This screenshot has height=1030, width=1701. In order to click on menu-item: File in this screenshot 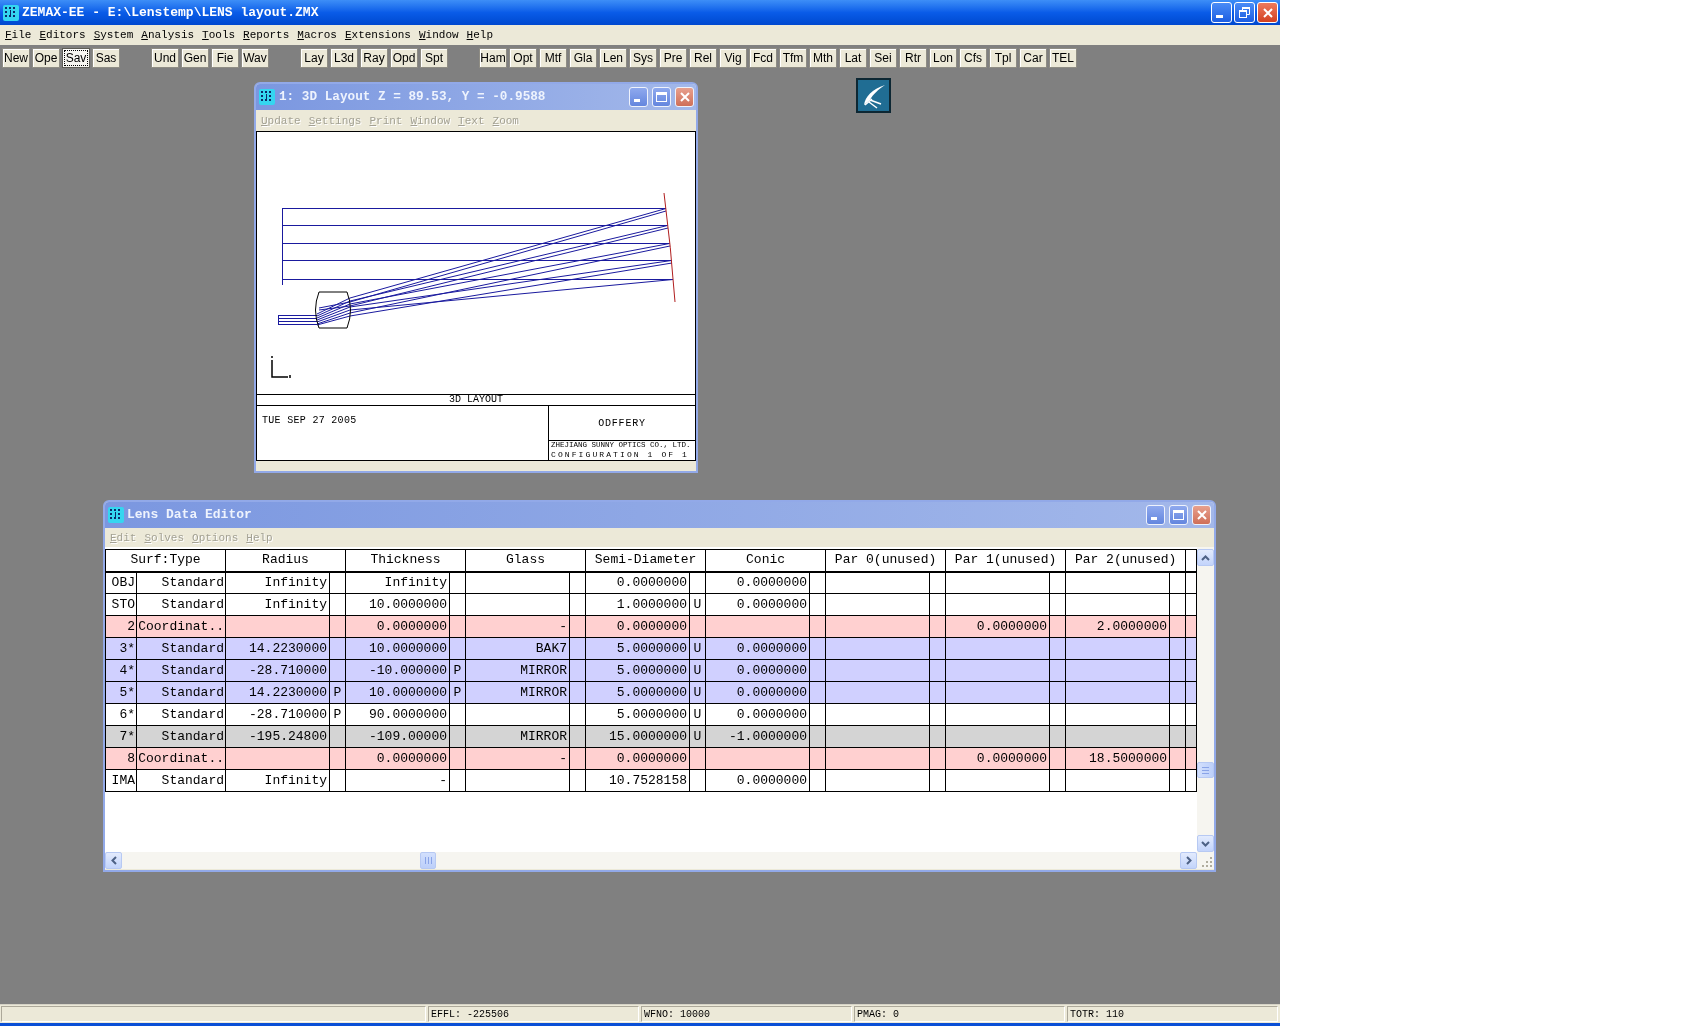, I will do `click(18, 35)`.